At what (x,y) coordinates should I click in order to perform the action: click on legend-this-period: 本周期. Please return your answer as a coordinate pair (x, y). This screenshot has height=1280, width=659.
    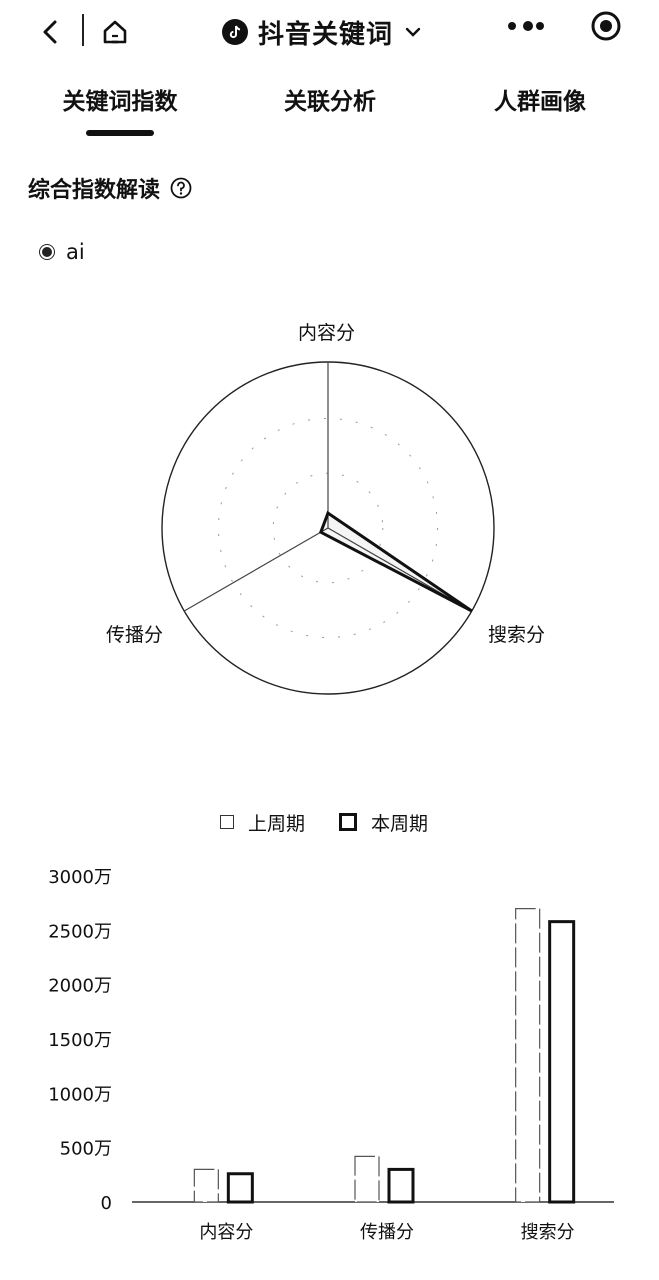
    Looking at the image, I should click on (383, 822).